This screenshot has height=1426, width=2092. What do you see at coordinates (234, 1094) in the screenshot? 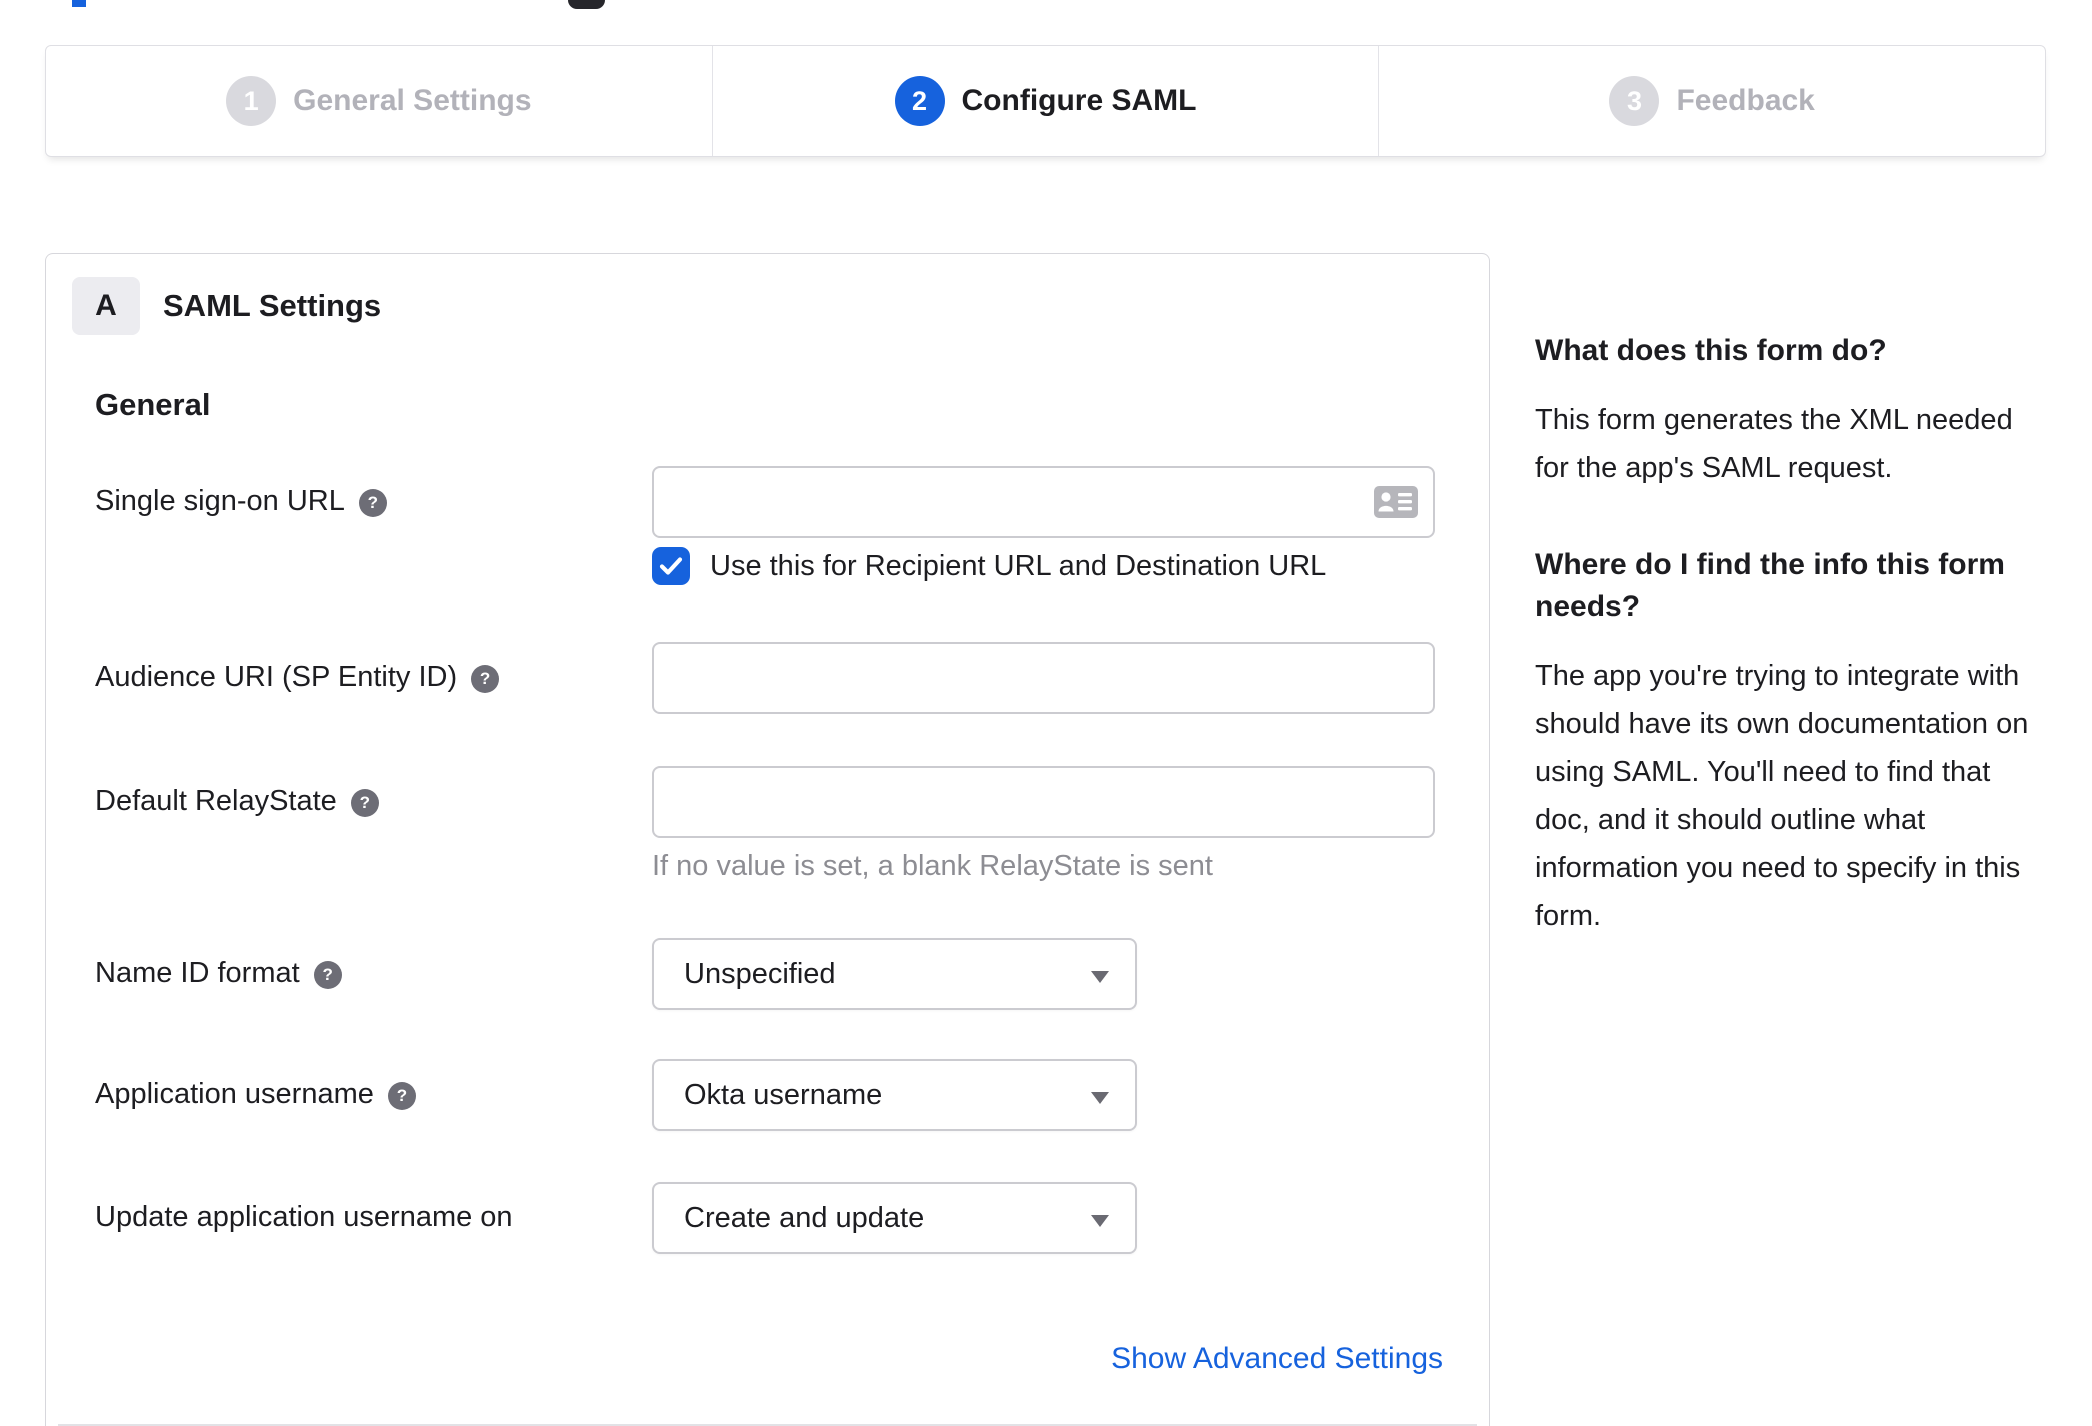
I see `application-username-label: Application username` at bounding box center [234, 1094].